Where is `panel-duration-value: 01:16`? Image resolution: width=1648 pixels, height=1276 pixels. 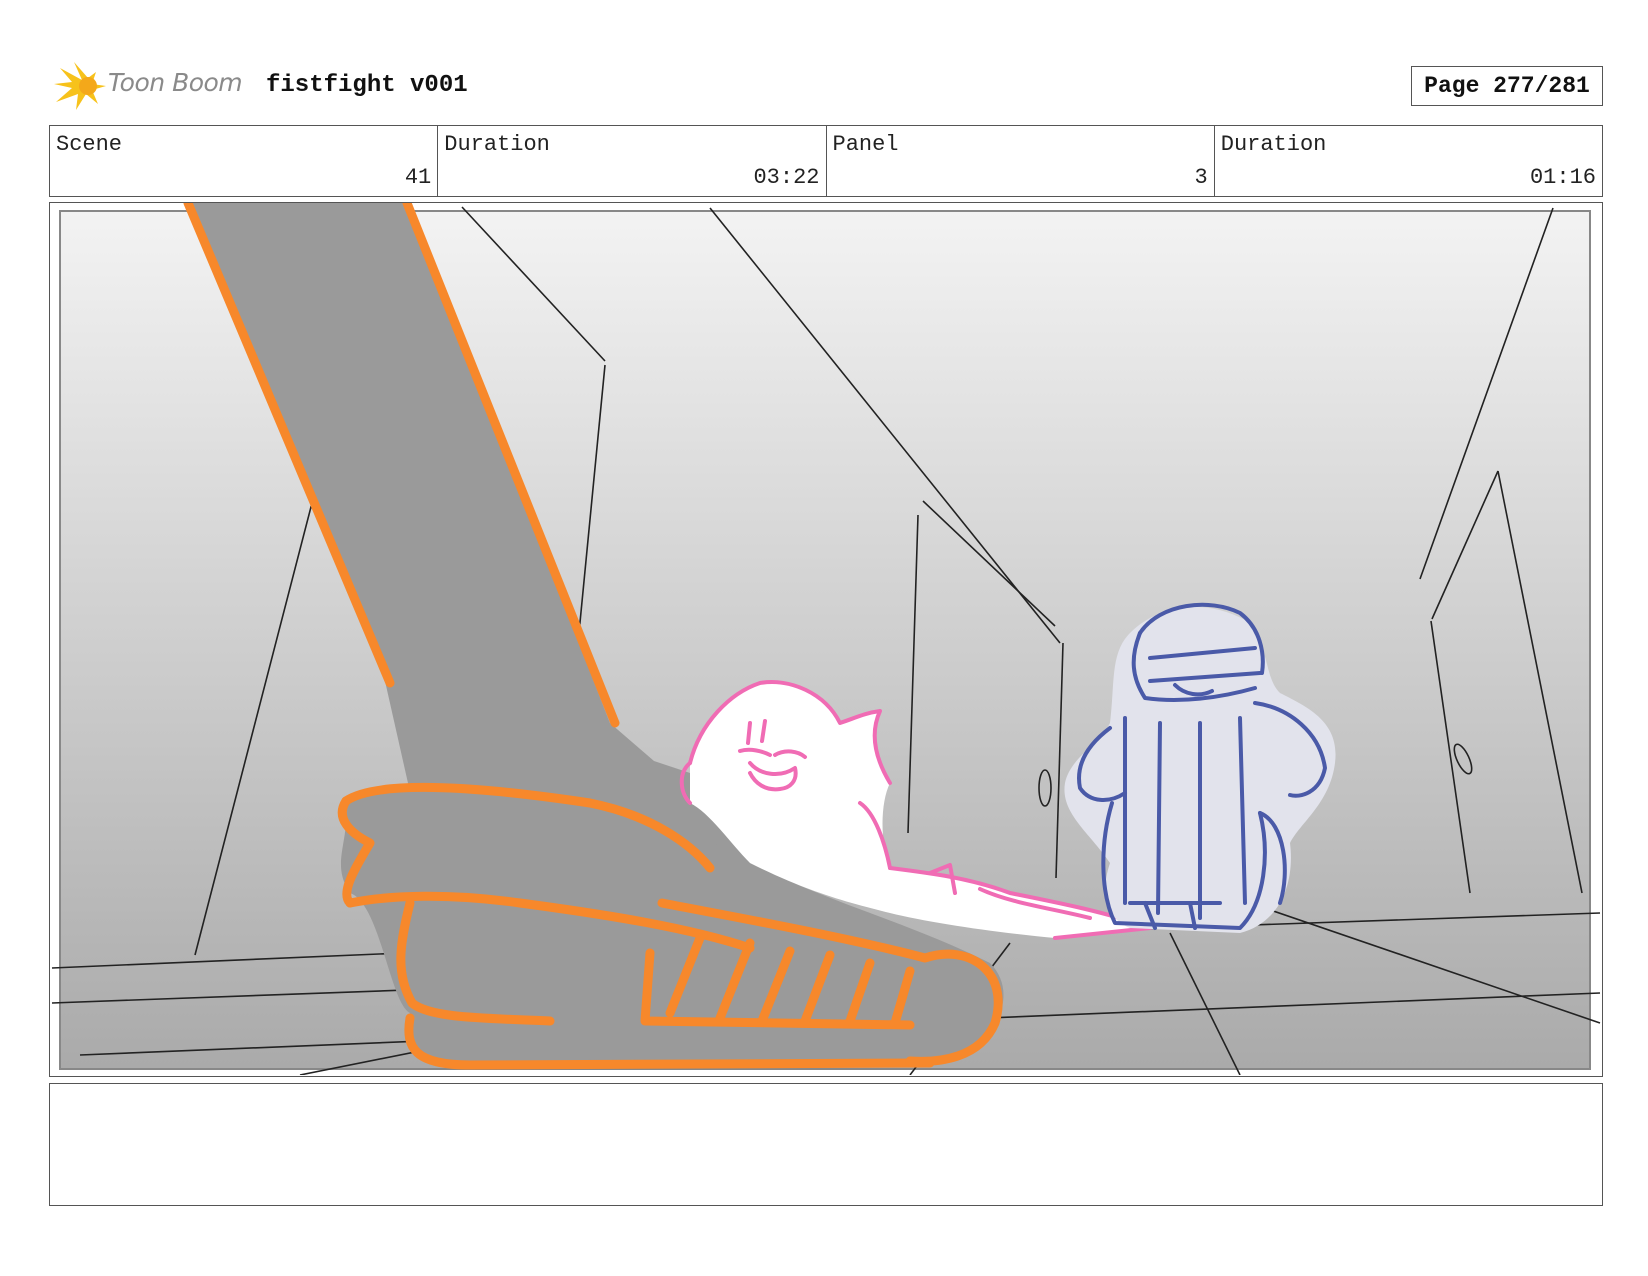
panel-duration-value: 01:16 is located at coordinates (1562, 177).